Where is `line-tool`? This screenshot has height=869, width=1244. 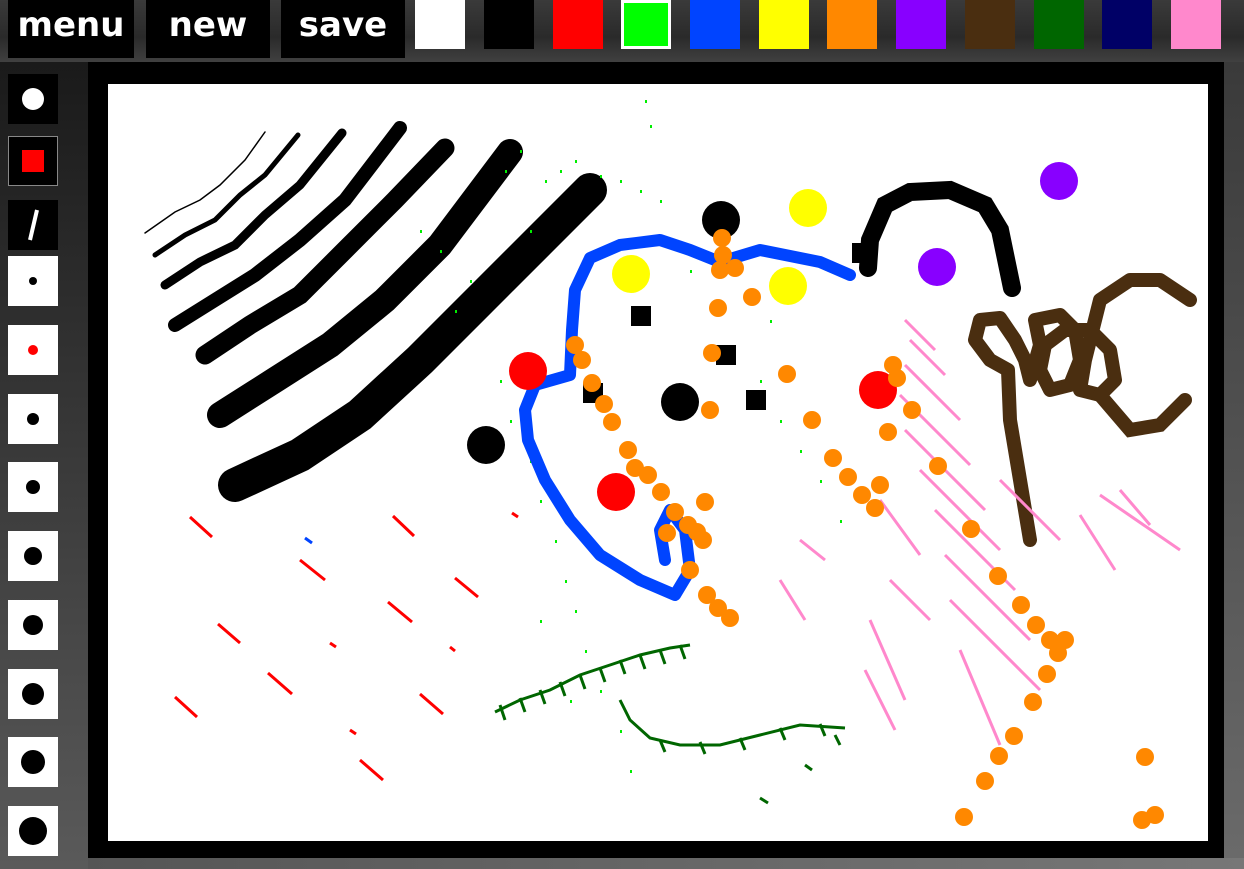
line-tool is located at coordinates (33, 225).